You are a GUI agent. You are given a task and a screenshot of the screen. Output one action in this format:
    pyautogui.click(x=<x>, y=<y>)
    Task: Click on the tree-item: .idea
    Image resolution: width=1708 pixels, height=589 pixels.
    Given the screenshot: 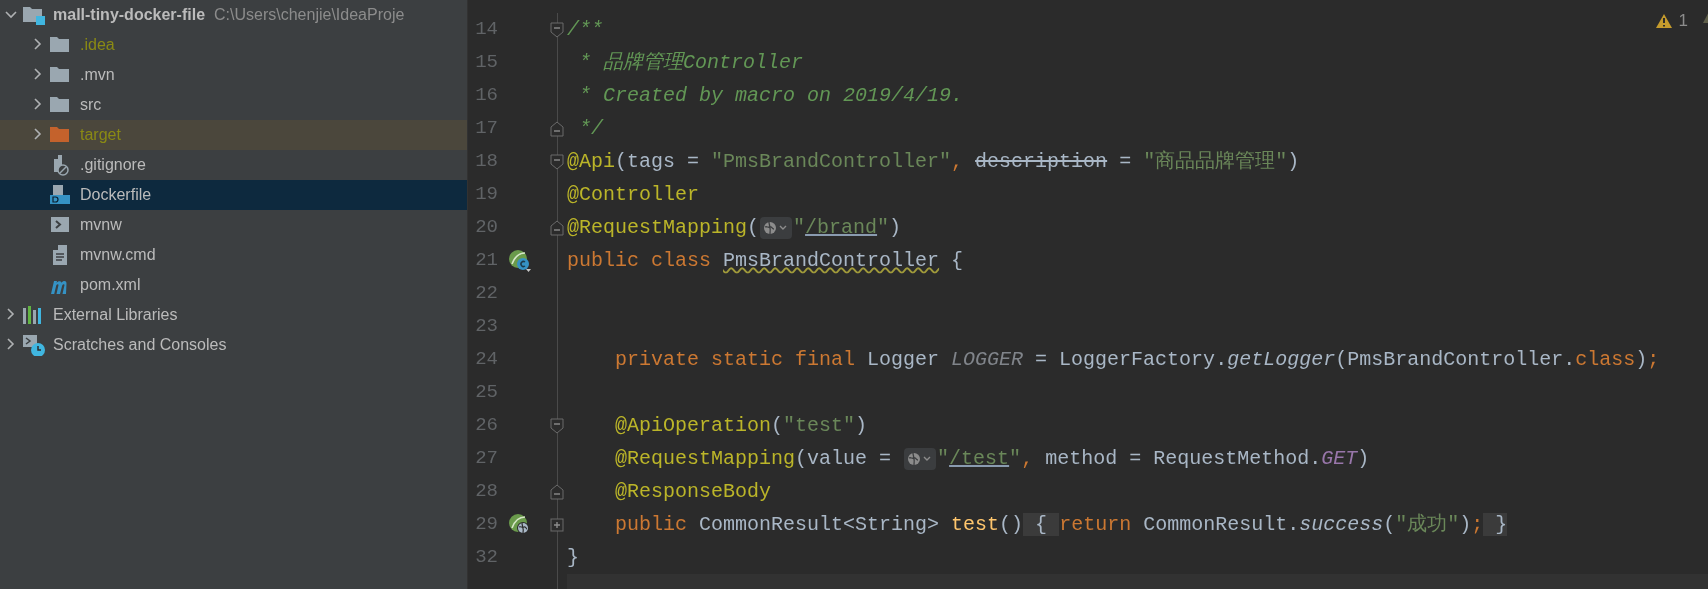 What is the action you would take?
    pyautogui.click(x=233, y=45)
    